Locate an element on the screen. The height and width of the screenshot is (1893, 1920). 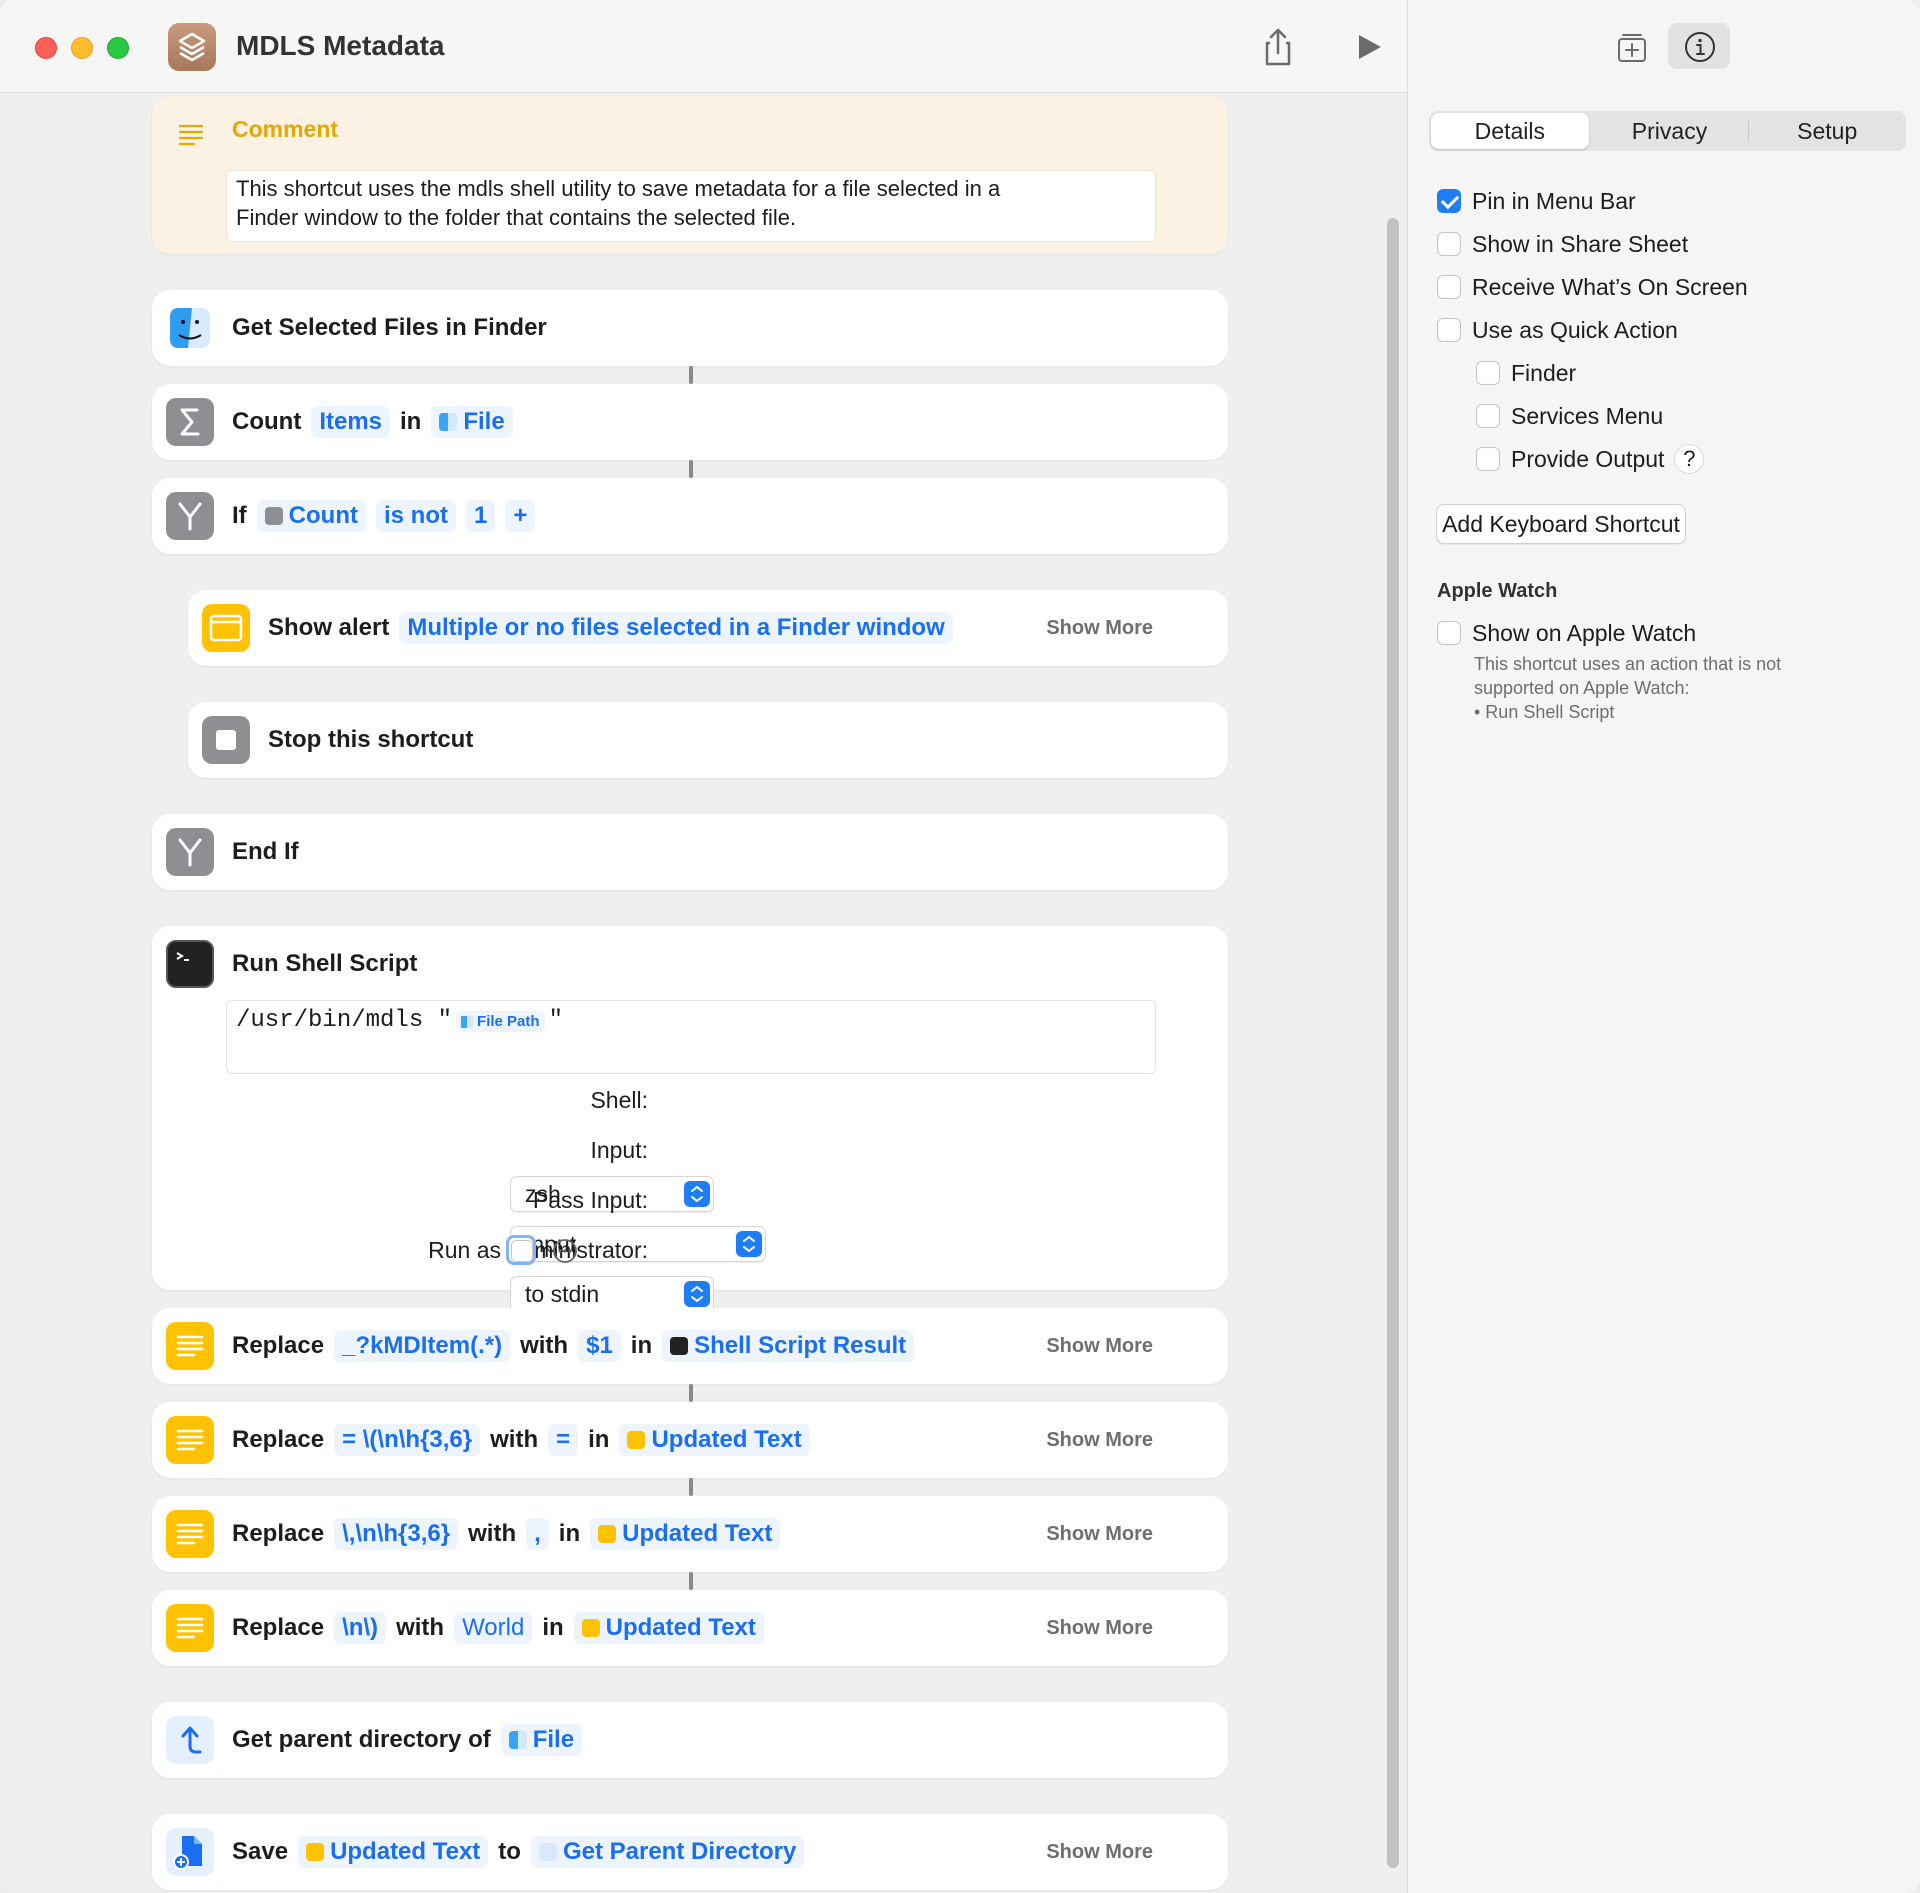
info-icon is located at coordinates (1700, 47).